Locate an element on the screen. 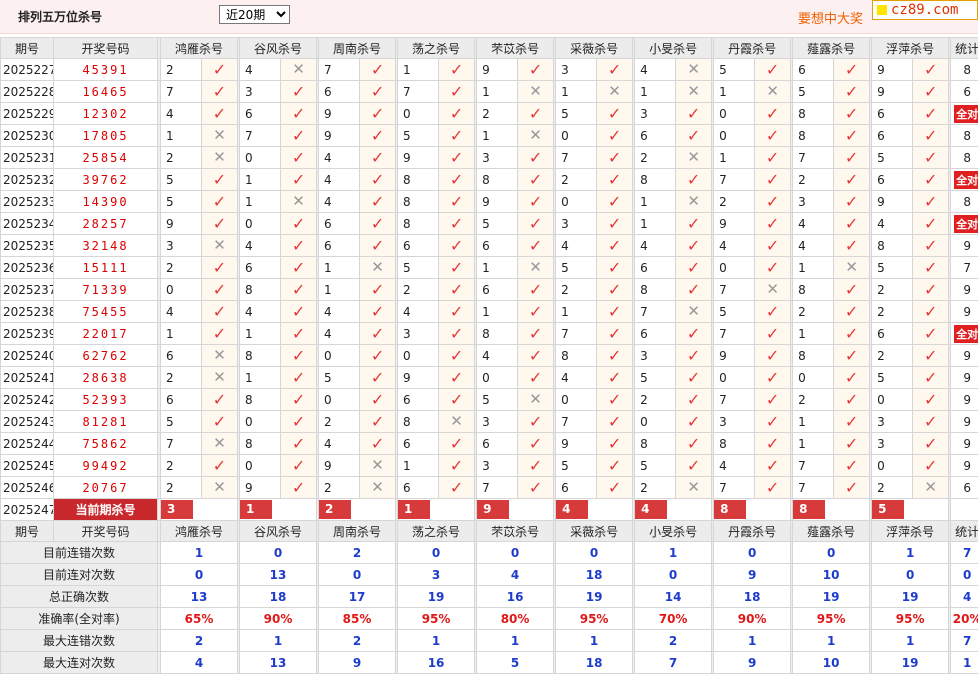  col-header-expert: 鸿雁杀号 is located at coordinates (199, 531).